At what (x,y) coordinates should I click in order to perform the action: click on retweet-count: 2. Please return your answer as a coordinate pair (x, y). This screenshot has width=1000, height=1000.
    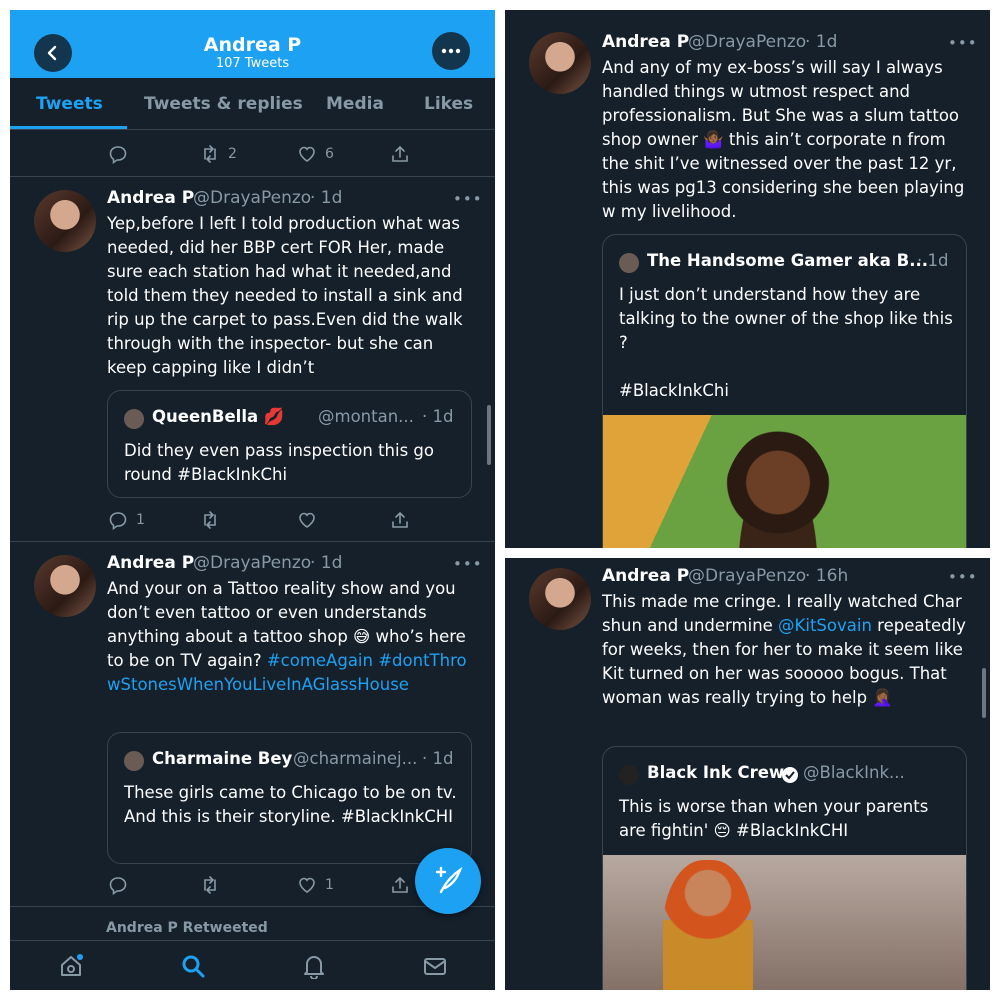
    Looking at the image, I should click on (232, 154).